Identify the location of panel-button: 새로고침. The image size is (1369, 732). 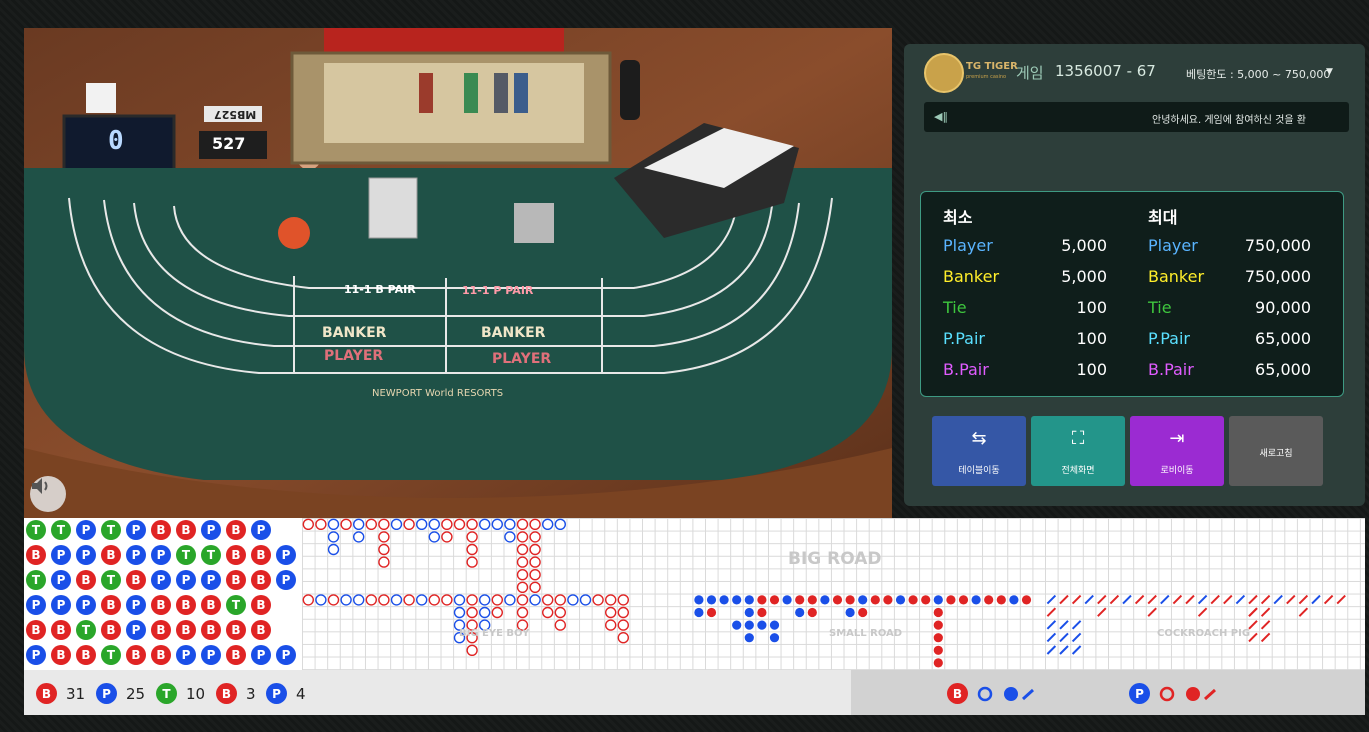
(1276, 451).